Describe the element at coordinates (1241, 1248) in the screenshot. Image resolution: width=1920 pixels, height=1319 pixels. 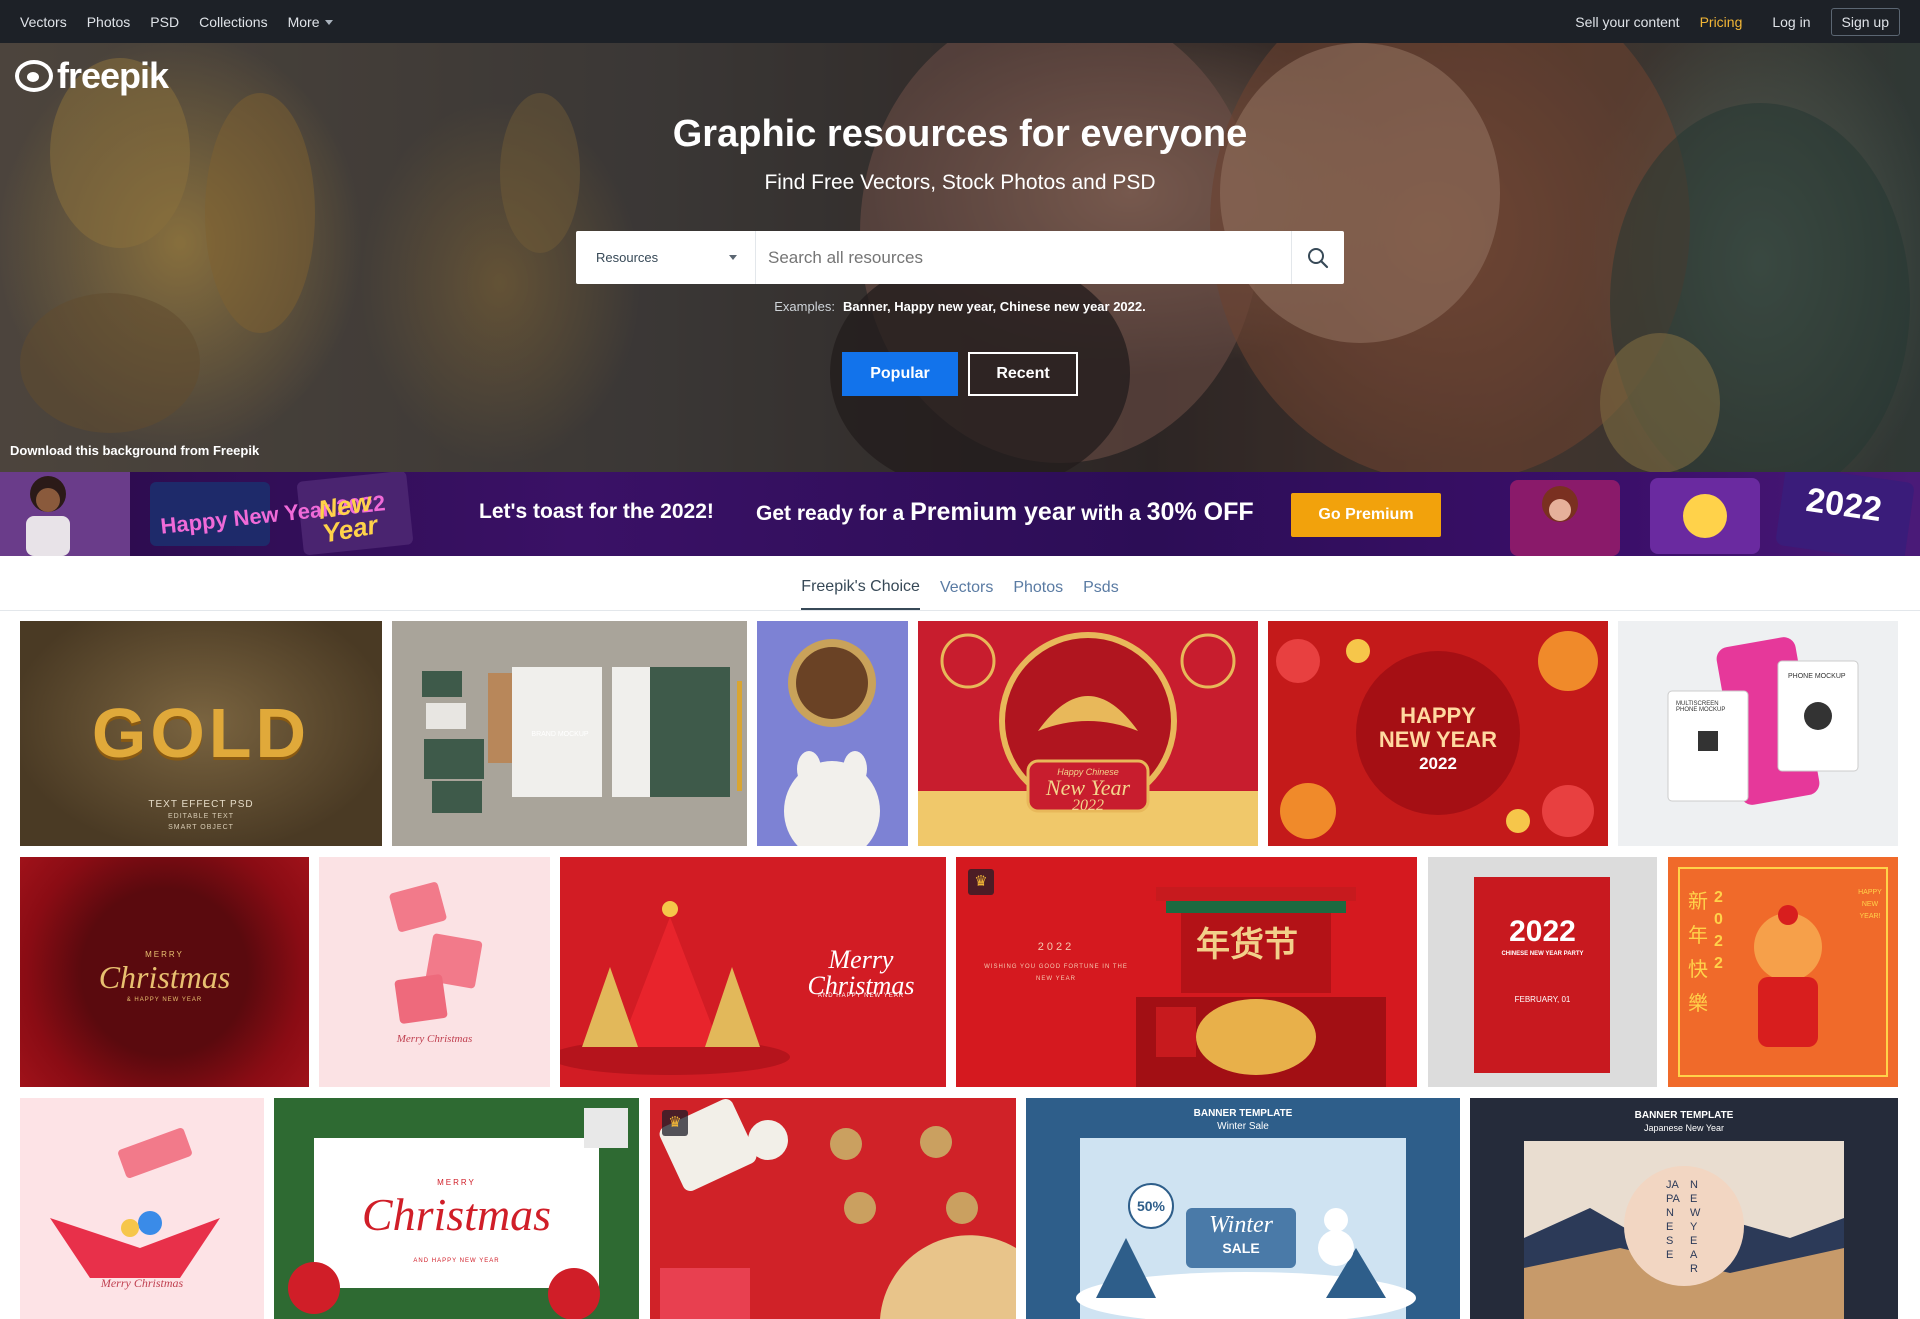
I see `winter-sale-text: SALE` at that location.